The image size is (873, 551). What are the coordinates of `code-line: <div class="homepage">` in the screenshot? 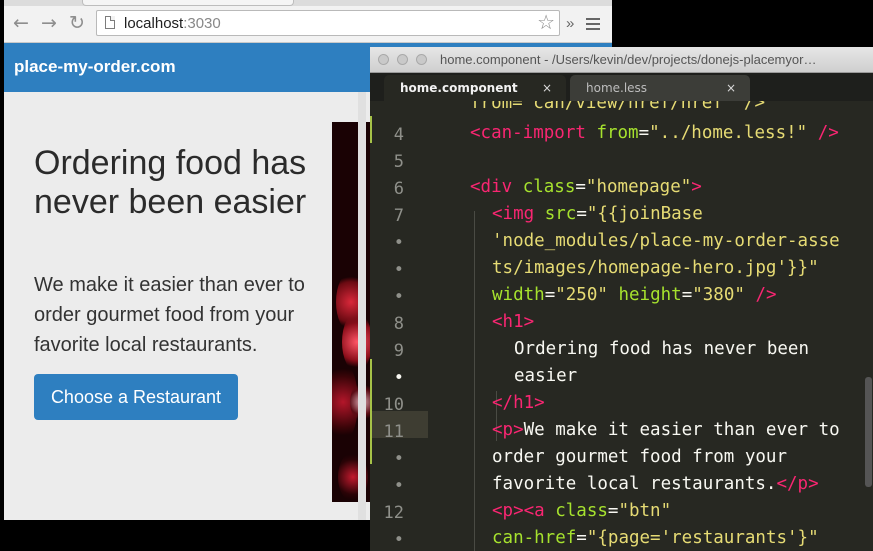 It's located at (586, 187).